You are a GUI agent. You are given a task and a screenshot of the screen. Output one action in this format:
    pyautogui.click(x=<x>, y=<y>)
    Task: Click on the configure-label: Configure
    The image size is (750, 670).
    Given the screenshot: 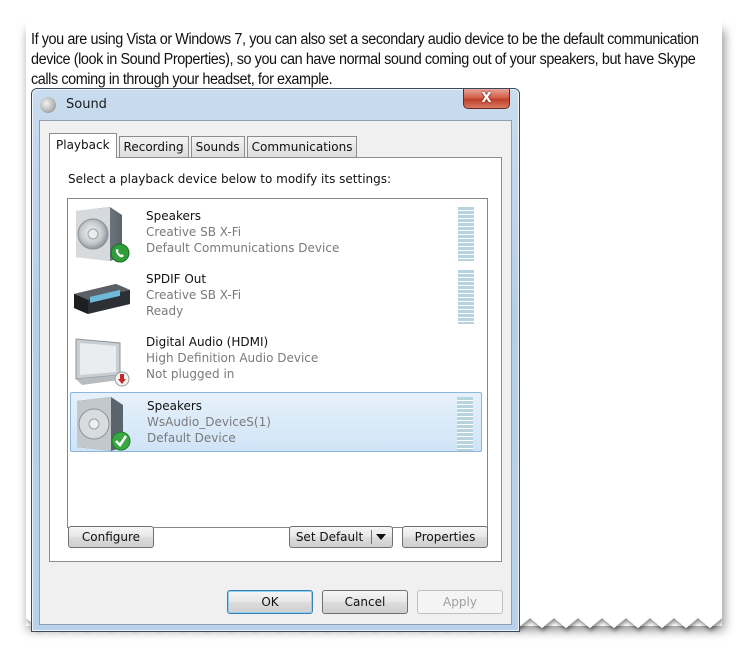 What is the action you would take?
    pyautogui.click(x=111, y=537)
    